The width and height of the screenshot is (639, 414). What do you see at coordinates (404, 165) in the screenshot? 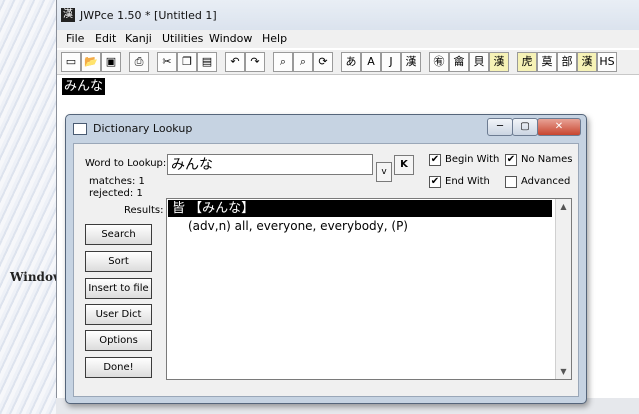
I see `k-button: K` at bounding box center [404, 165].